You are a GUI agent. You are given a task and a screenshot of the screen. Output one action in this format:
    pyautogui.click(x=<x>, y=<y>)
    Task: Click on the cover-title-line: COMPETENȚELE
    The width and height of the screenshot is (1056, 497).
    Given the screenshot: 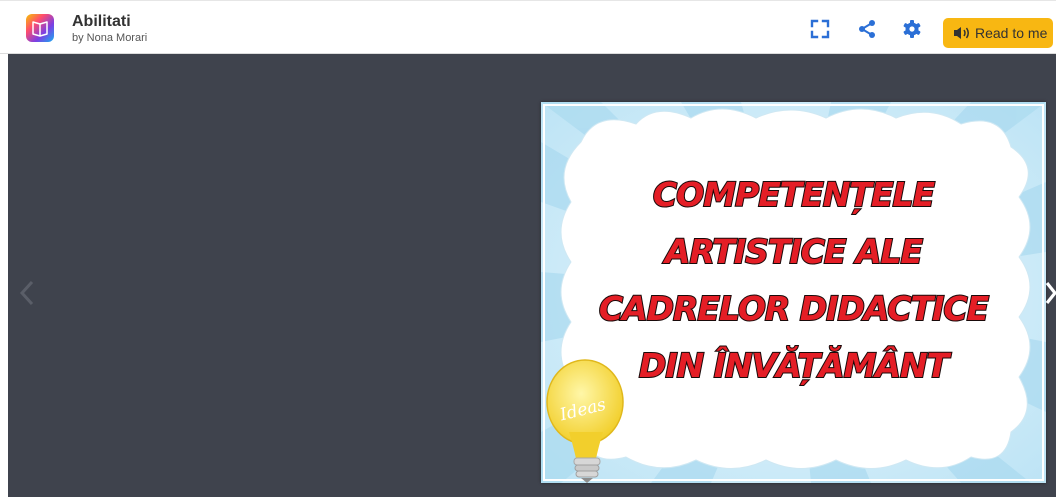 What is the action you would take?
    pyautogui.click(x=794, y=194)
    